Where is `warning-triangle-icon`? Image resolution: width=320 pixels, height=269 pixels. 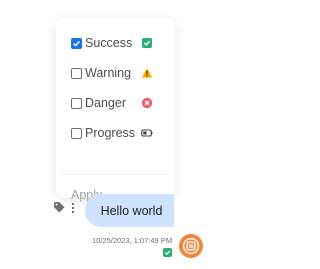
warning-triangle-icon is located at coordinates (147, 73).